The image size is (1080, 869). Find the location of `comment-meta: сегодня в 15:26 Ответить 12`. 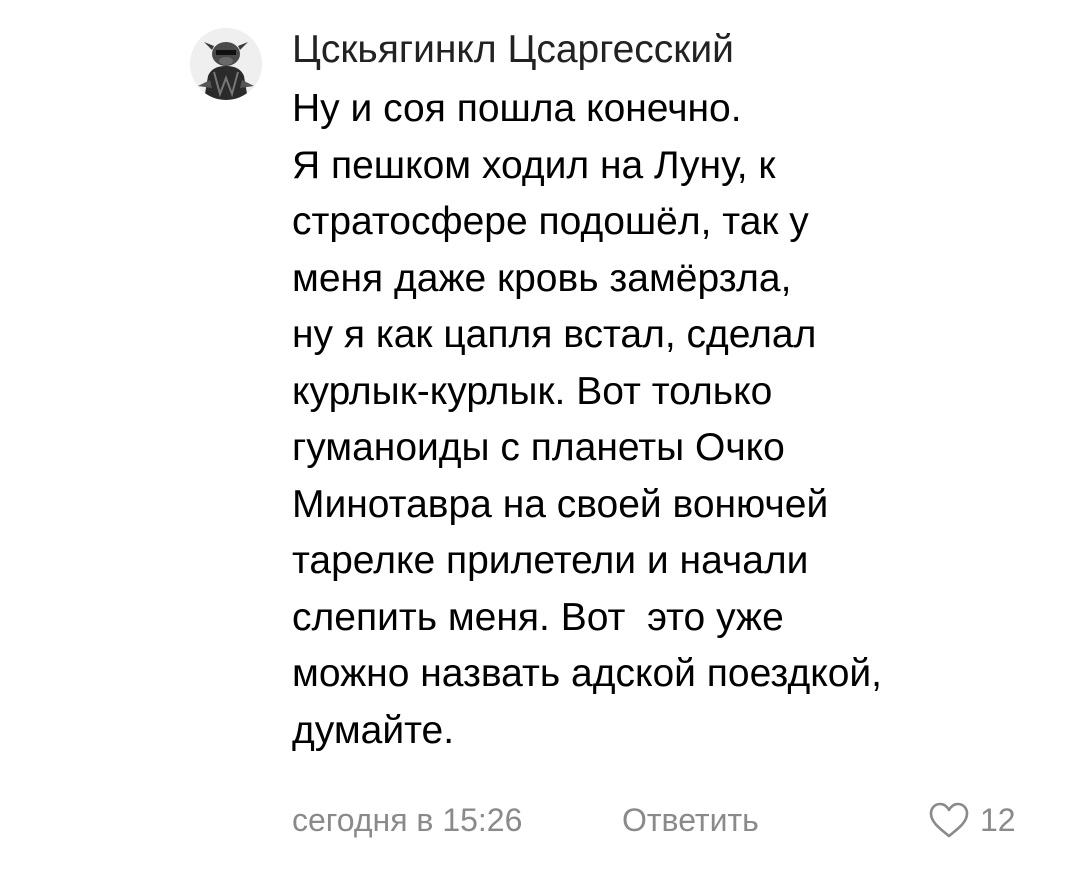

comment-meta: сегодня в 15:26 Ответить 12 is located at coordinates (672, 820).